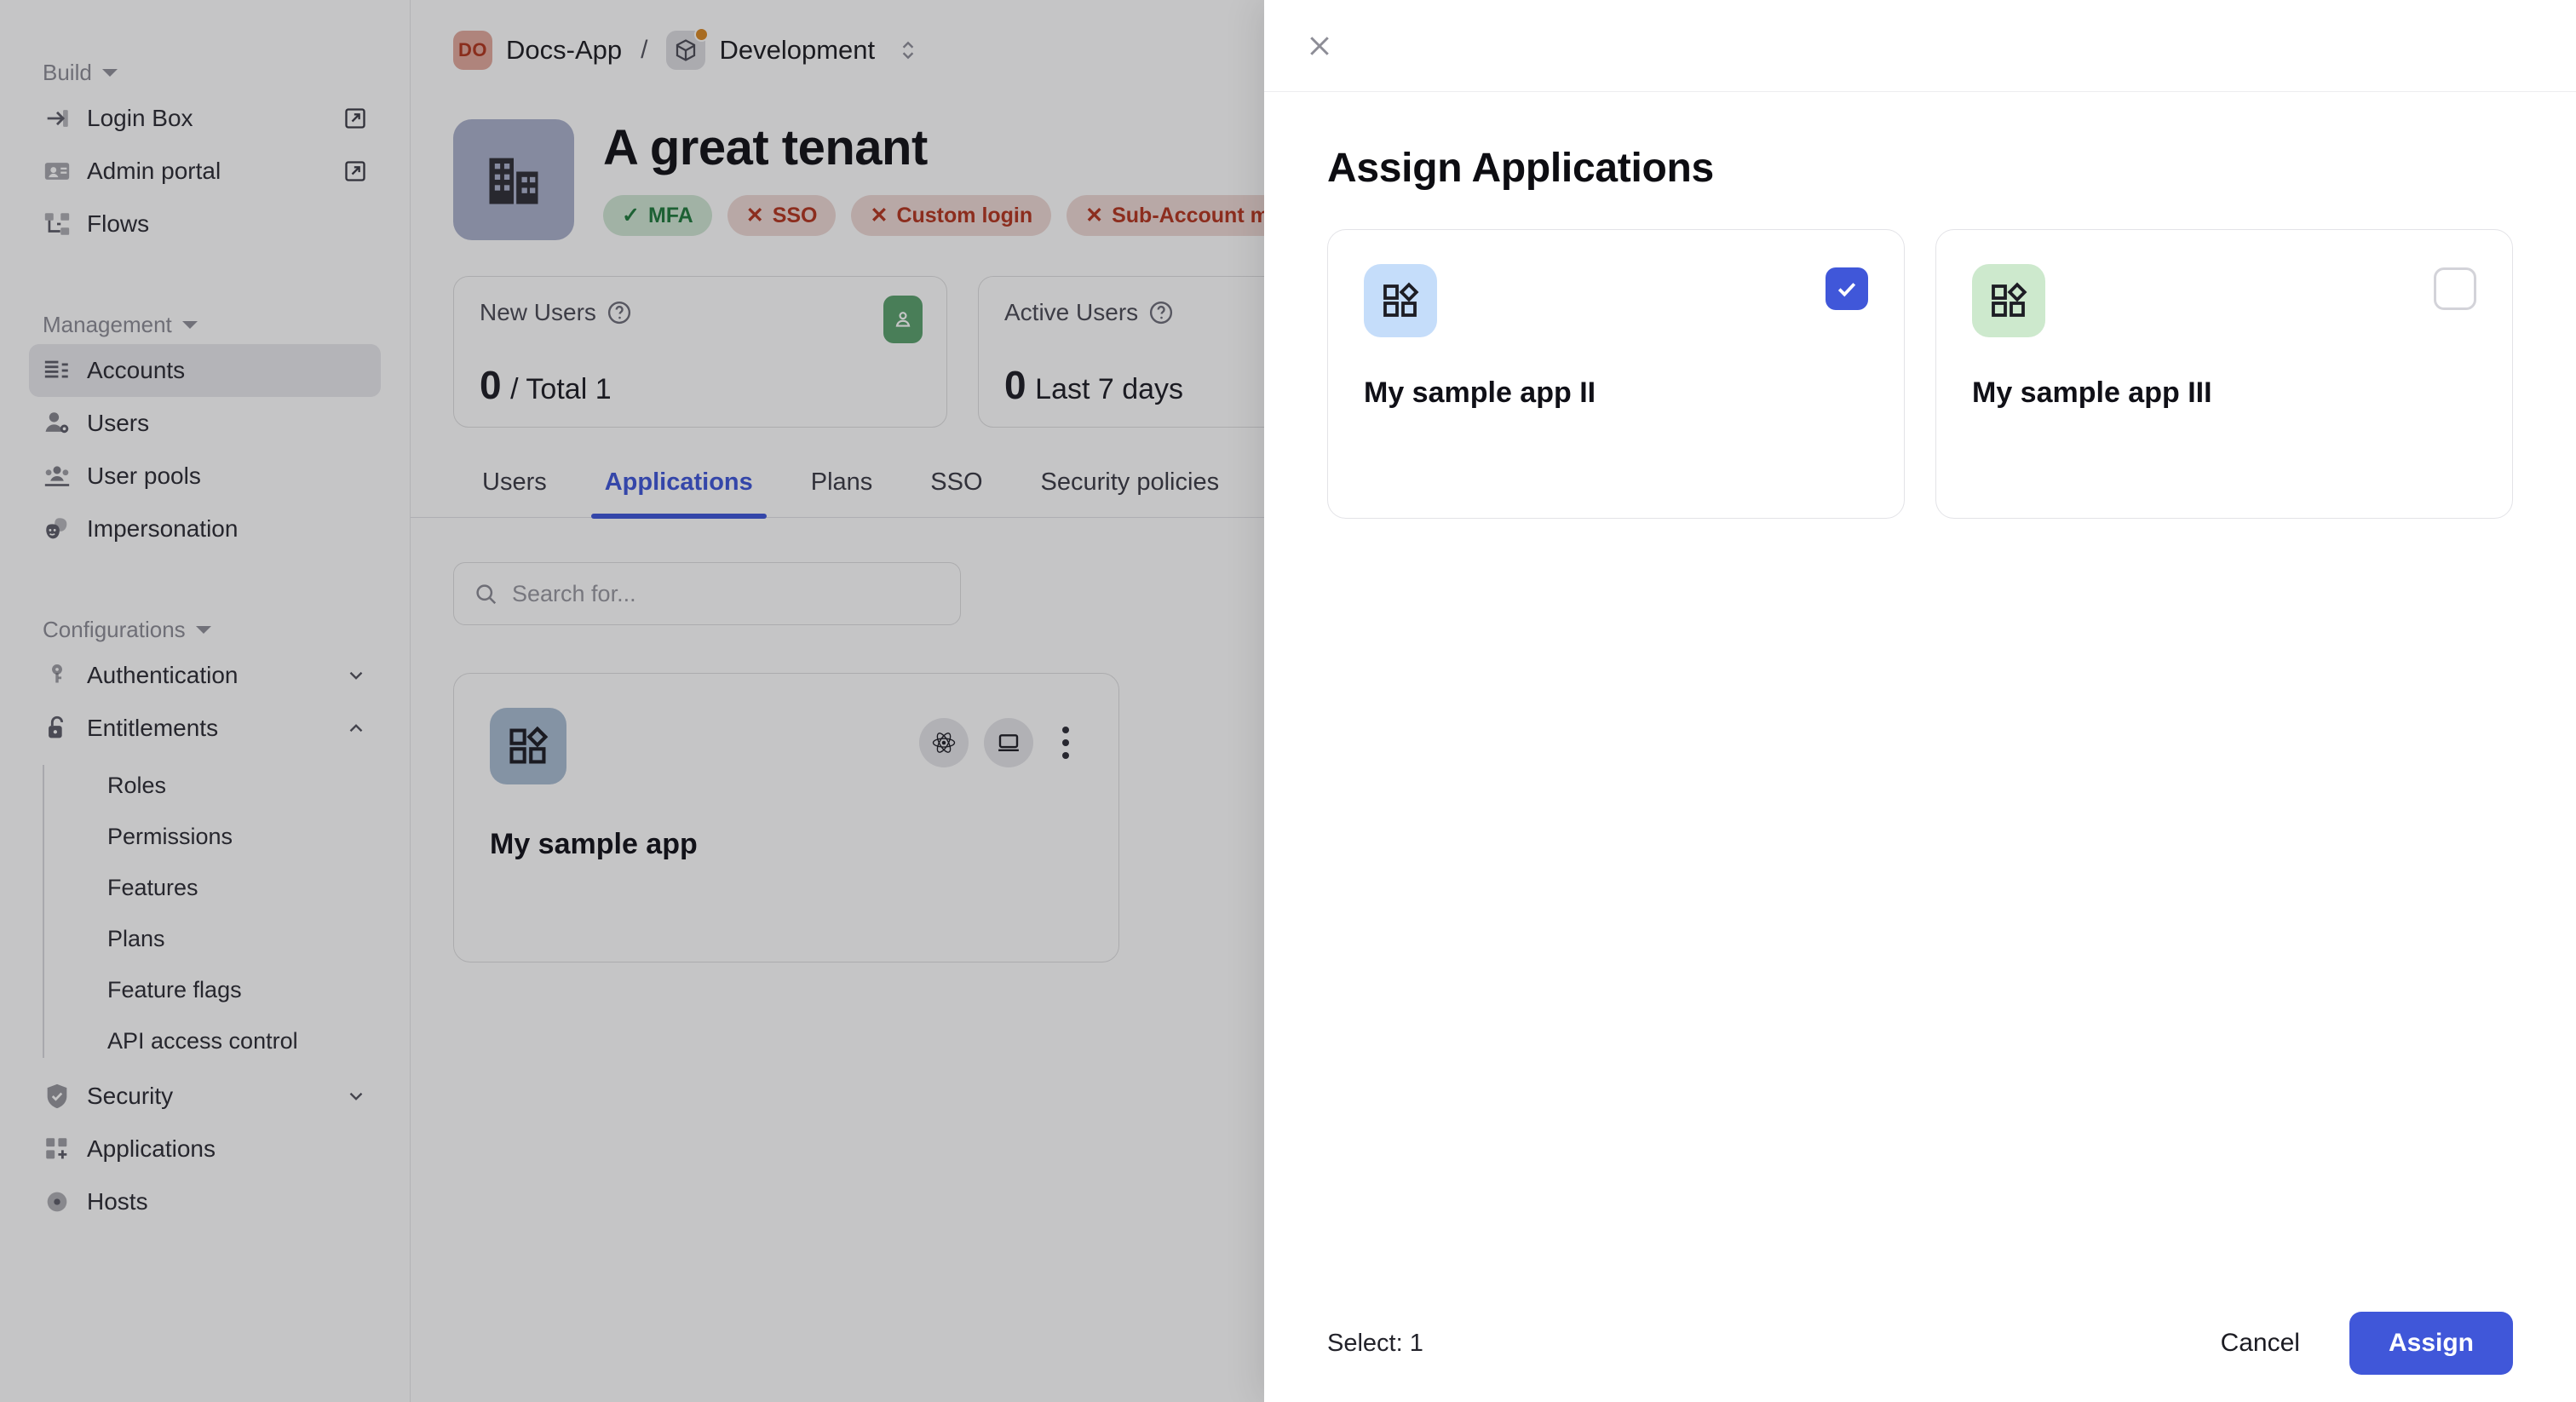  Describe the element at coordinates (170, 836) in the screenshot. I see `sidebar-subitem-label: Permissions` at that location.